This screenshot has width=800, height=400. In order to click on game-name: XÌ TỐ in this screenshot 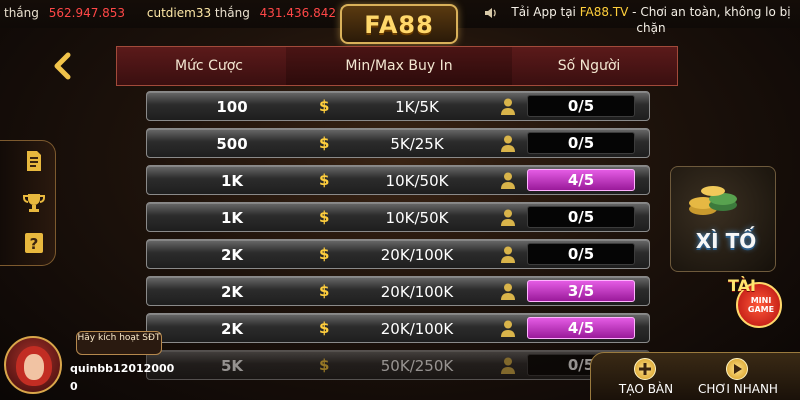, I will do `click(726, 241)`.